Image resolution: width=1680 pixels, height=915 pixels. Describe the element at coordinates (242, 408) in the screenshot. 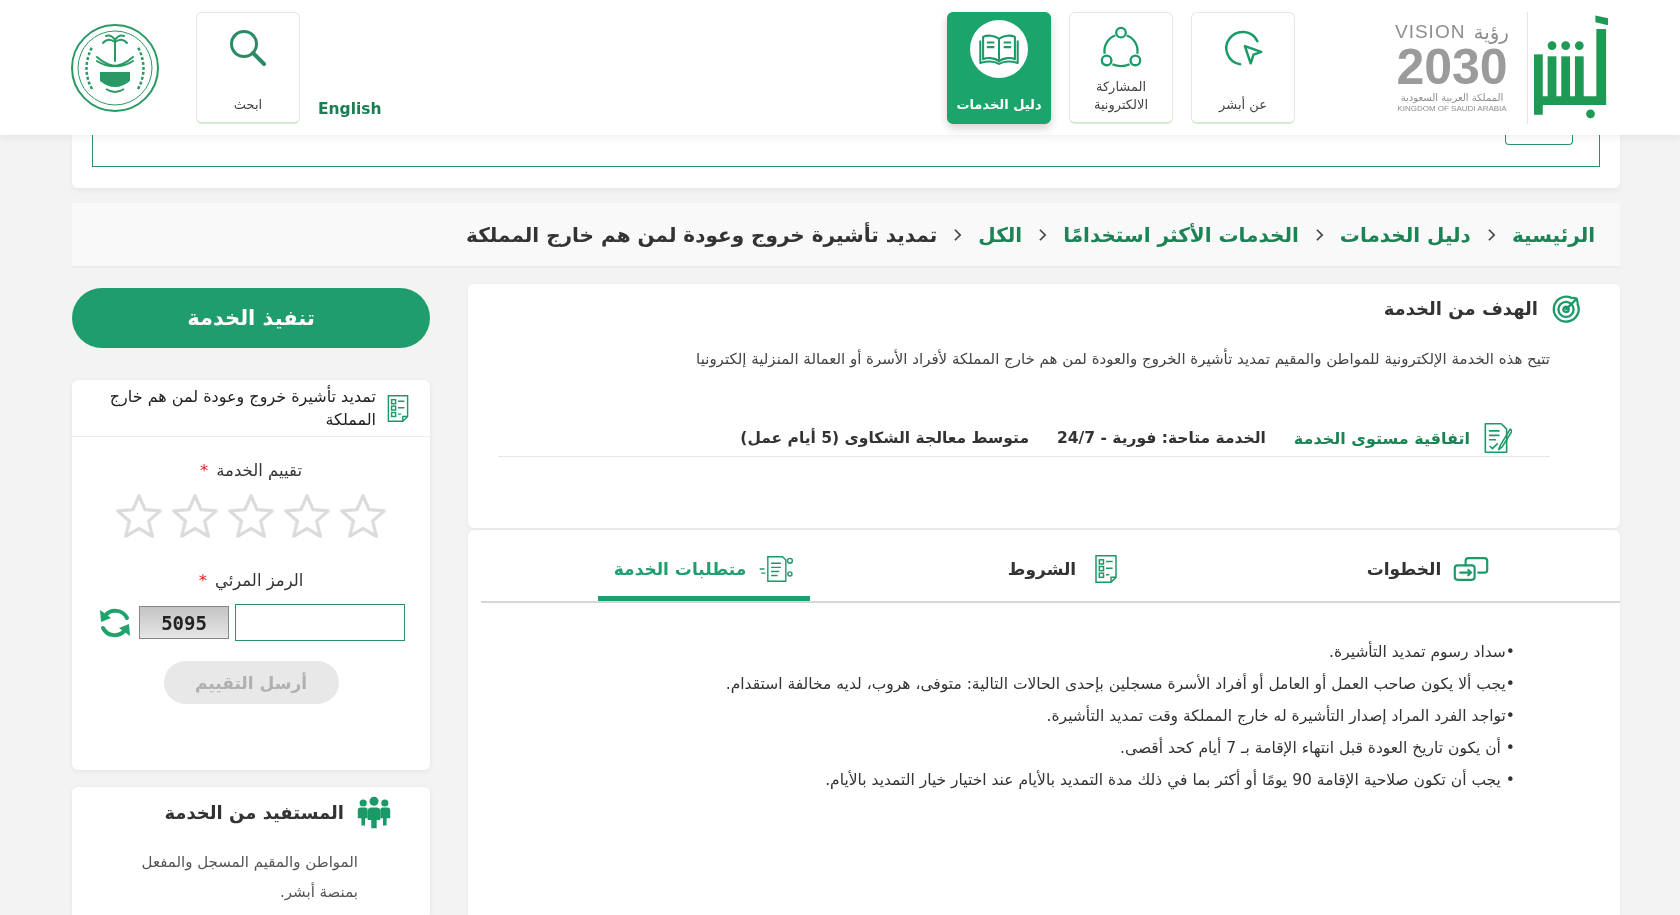

I see `card-title: تمديد تأشيرة خروج وعودة لمن هم خارج المملكة` at that location.